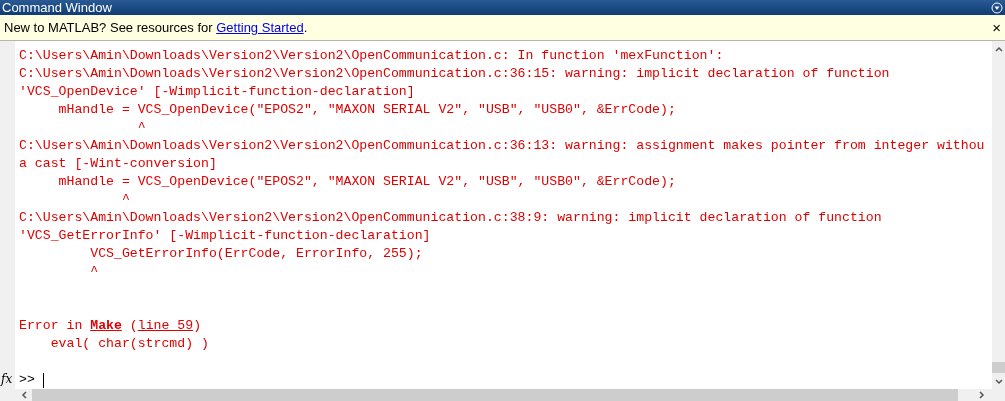 The width and height of the screenshot is (1005, 401). Describe the element at coordinates (43, 380) in the screenshot. I see `text-cursor` at that location.